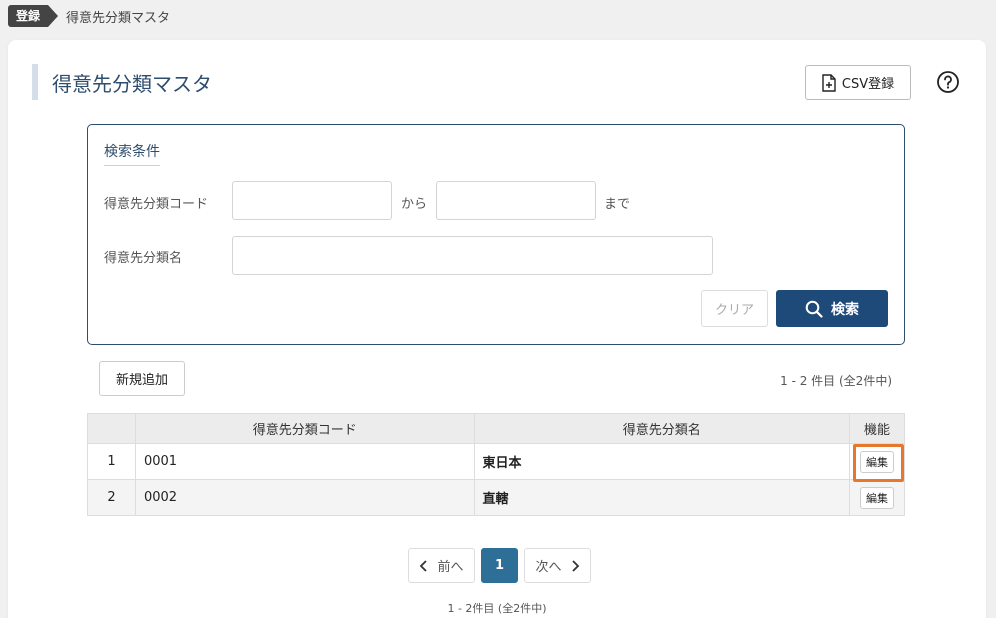 The height and width of the screenshot is (618, 996). I want to click on table-header-row: 得意先分類コード 得意先分類名 機能, so click(496, 428).